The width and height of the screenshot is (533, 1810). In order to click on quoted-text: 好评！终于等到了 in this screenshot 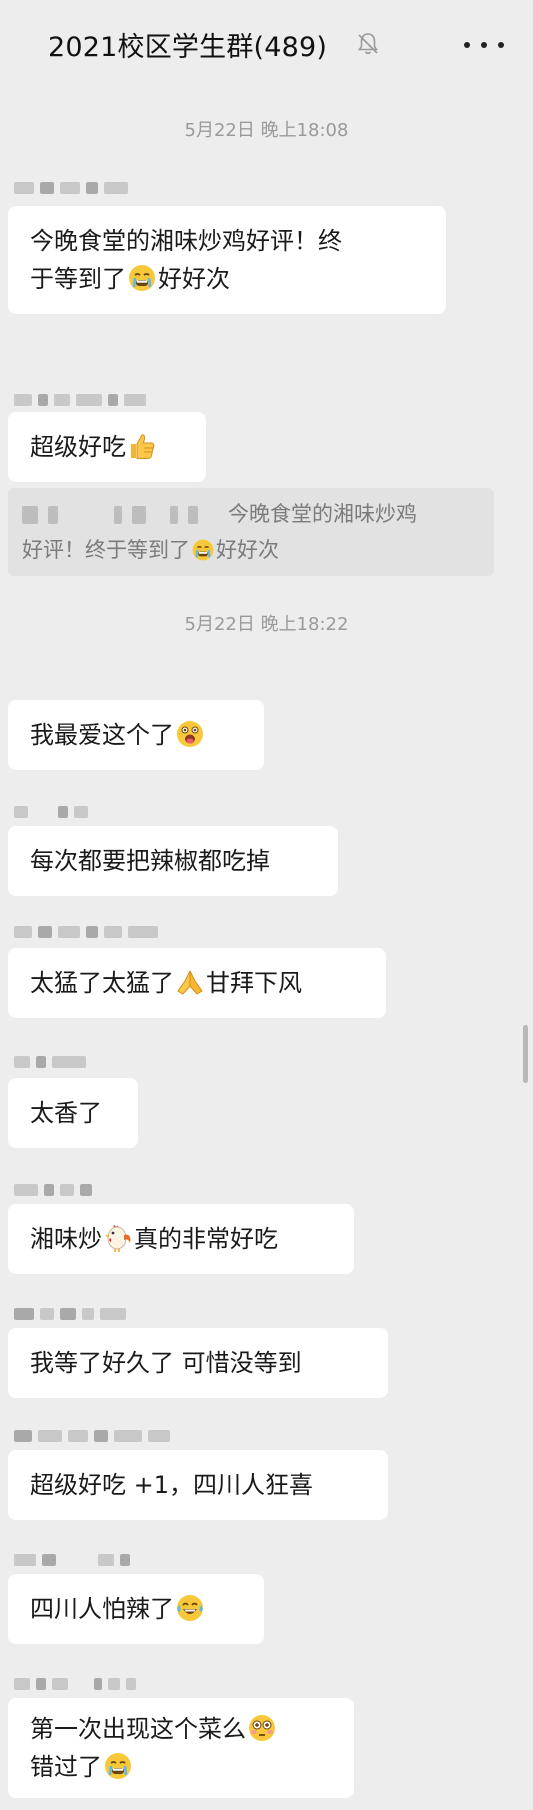, I will do `click(106, 550)`.